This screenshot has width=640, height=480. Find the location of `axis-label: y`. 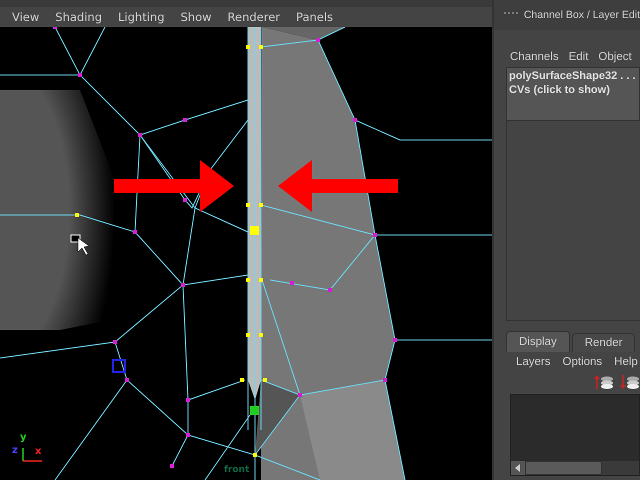

axis-label: y is located at coordinates (23, 437).